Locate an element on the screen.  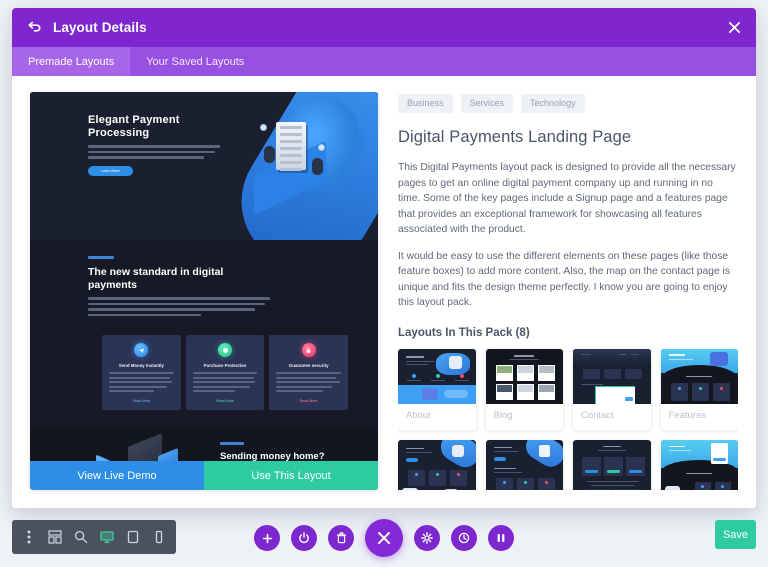
preview-hero-button: Learn More is located at coordinates (110, 170).